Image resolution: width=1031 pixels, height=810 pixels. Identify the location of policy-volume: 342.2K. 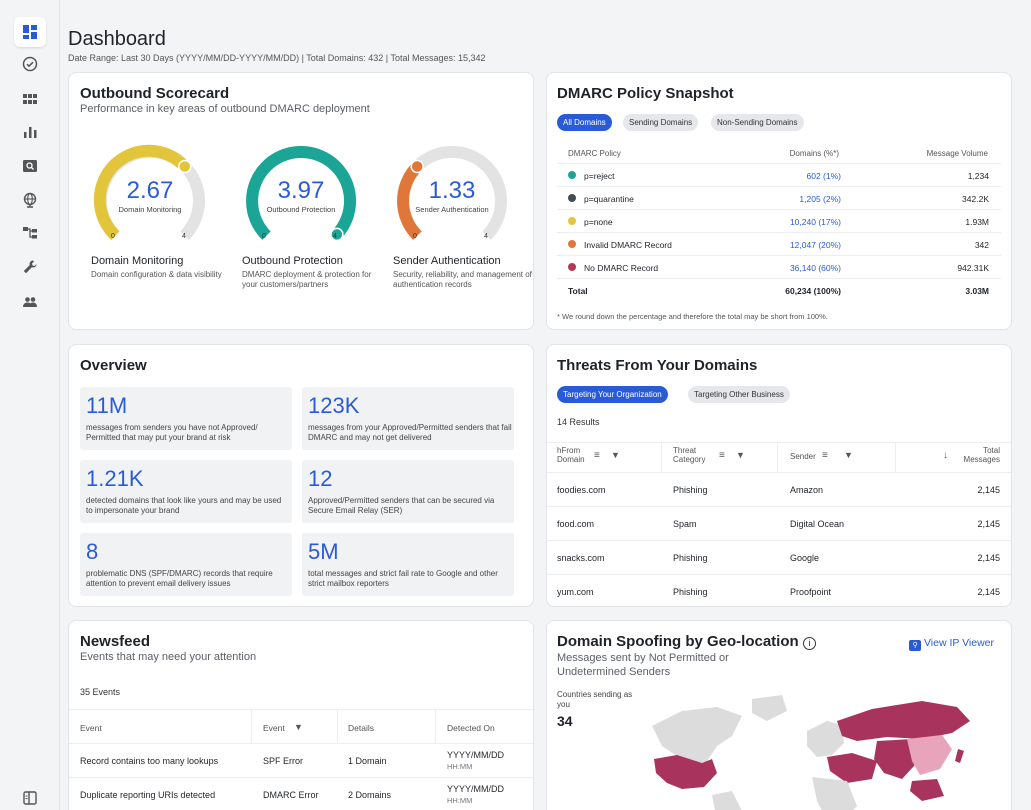
(975, 199).